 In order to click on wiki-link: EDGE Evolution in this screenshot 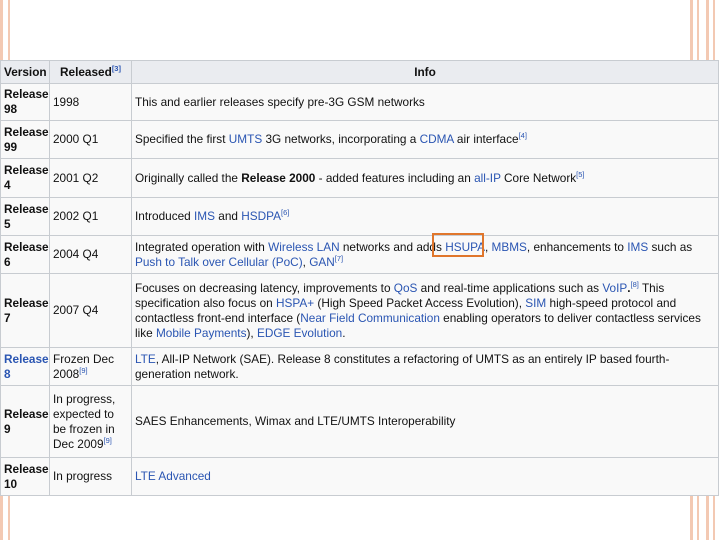, I will do `click(299, 333)`.